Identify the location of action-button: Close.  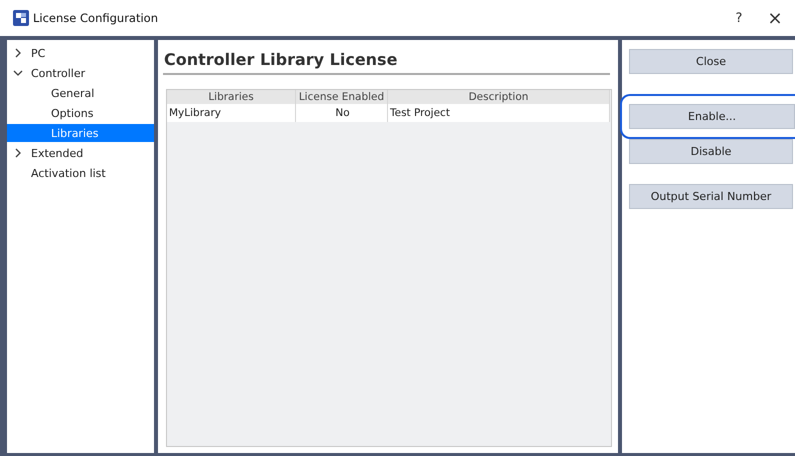
(711, 61).